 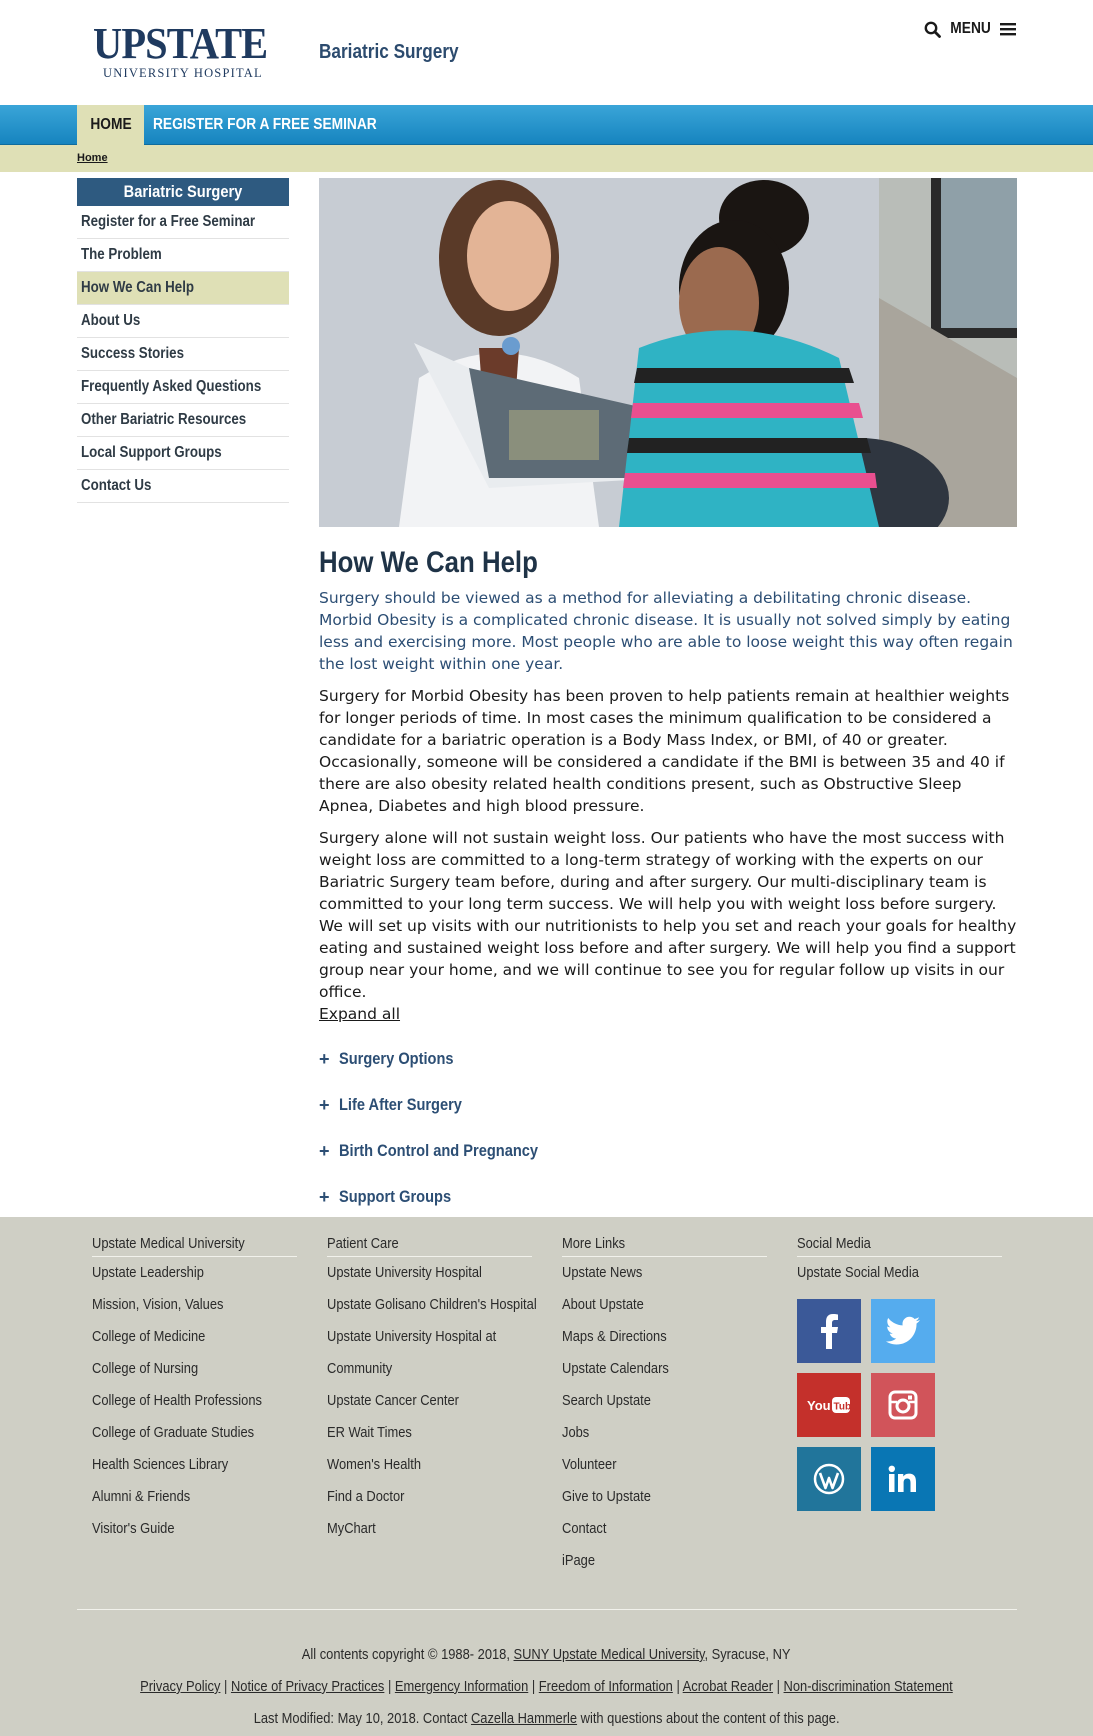 What do you see at coordinates (664, 1497) in the screenshot?
I see `footer-link: Give to Upstate` at bounding box center [664, 1497].